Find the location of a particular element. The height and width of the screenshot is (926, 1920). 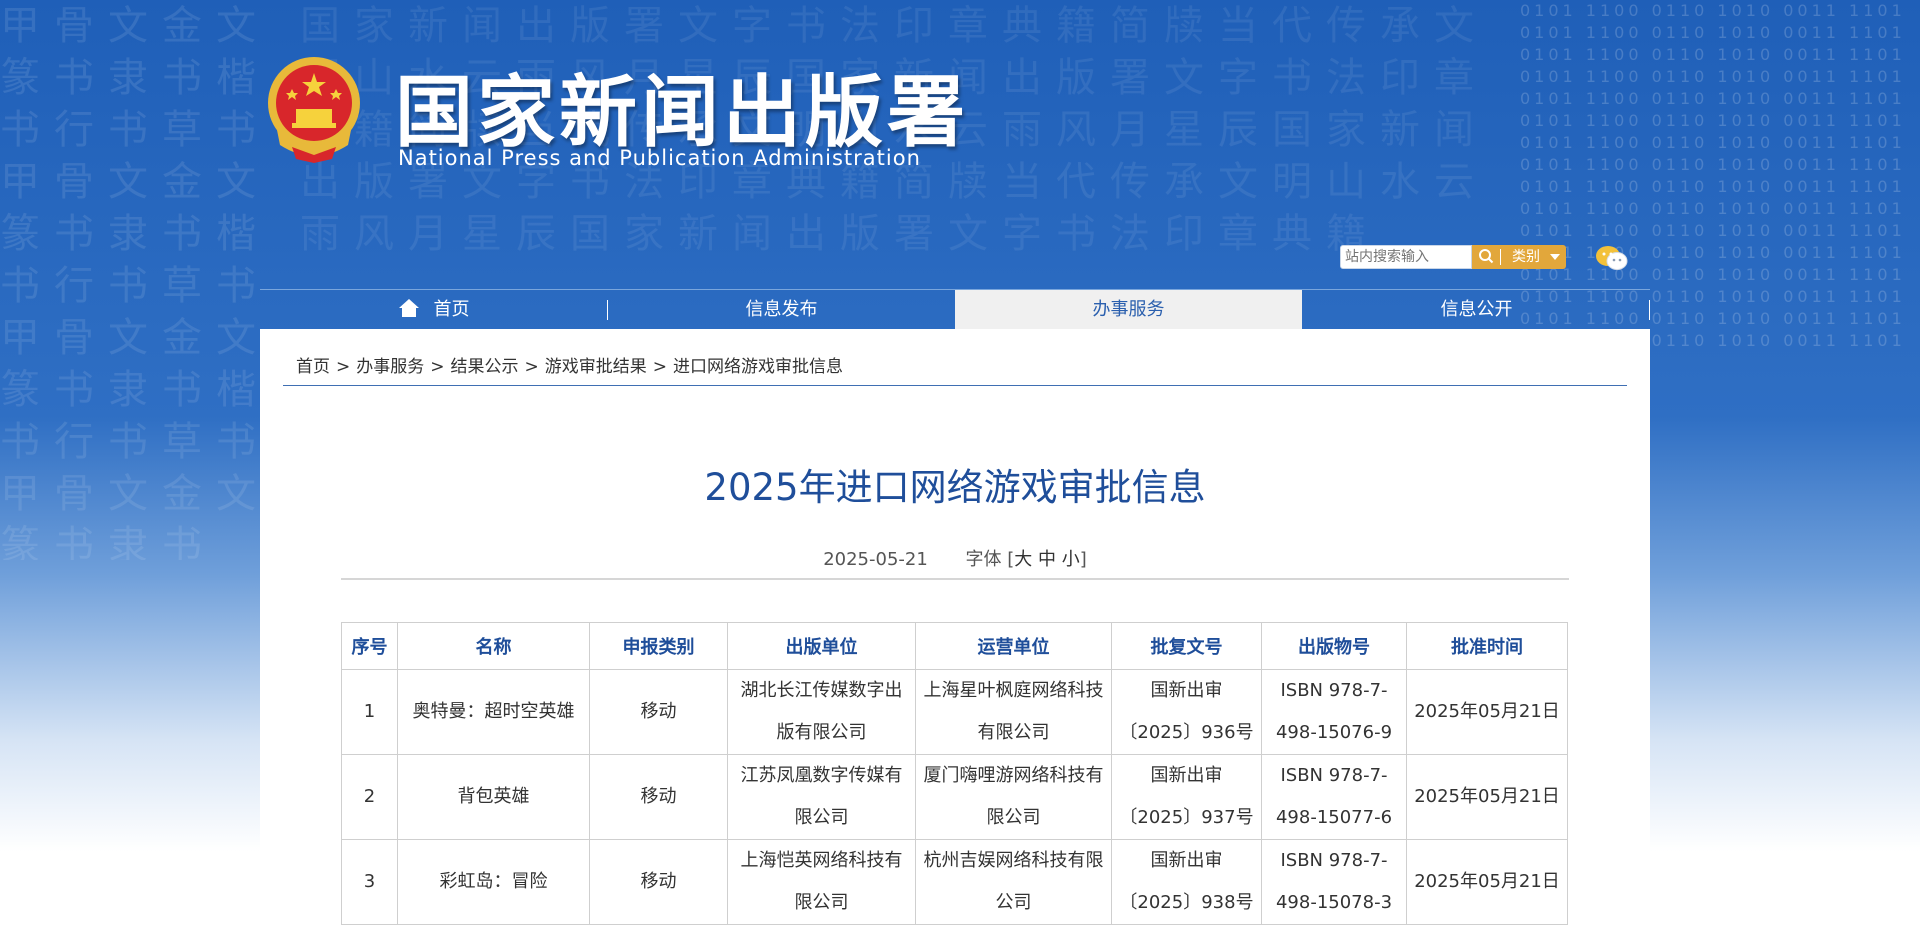

column-header: 批准时间 is located at coordinates (1487, 646).